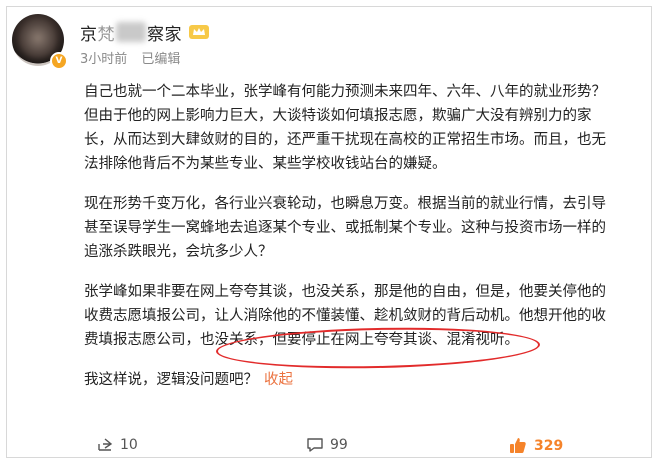 Image resolution: width=660 pixels, height=460 pixels. I want to click on share-icon, so click(105, 444).